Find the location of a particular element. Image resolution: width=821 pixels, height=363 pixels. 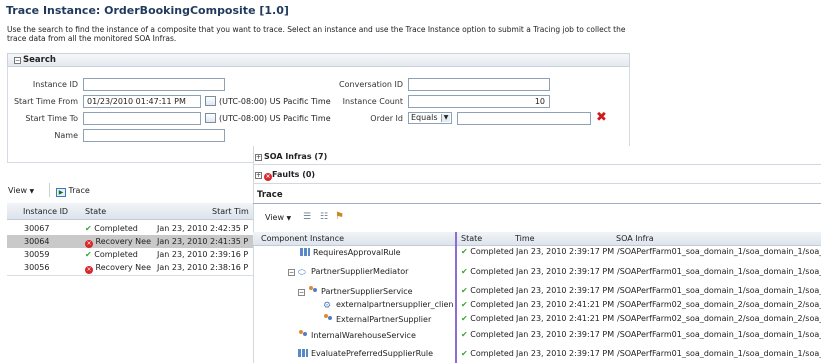

column-header-soa-infra: SOA Infra is located at coordinates (635, 239).